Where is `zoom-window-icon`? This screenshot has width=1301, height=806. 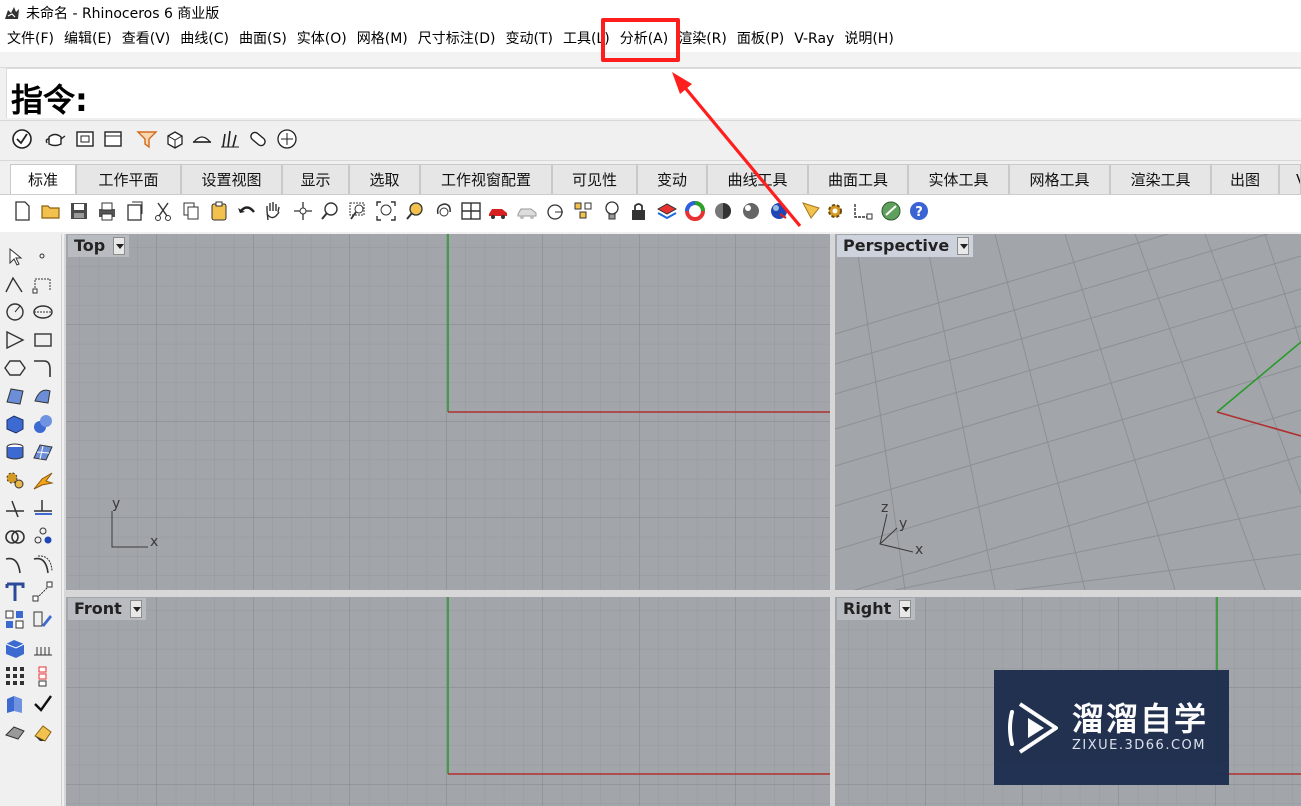
zoom-window-icon is located at coordinates (358, 211).